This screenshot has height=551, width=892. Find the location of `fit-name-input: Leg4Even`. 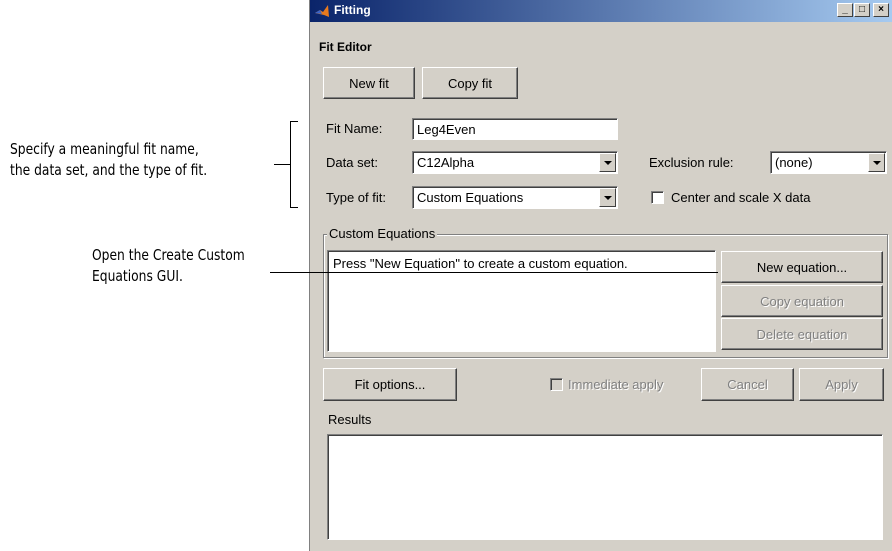

fit-name-input: Leg4Even is located at coordinates (515, 129).